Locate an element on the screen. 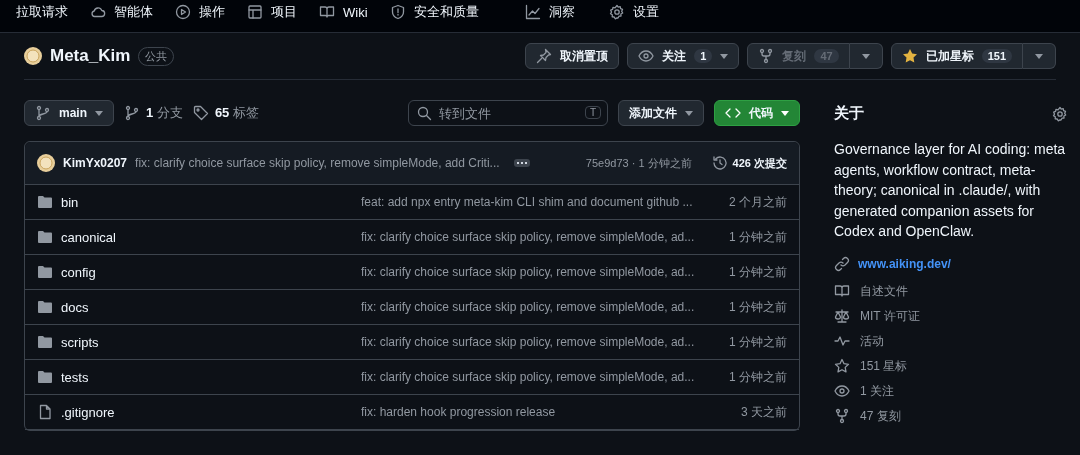 This screenshot has width=1080, height=455. avatar-icon is located at coordinates (33, 56).